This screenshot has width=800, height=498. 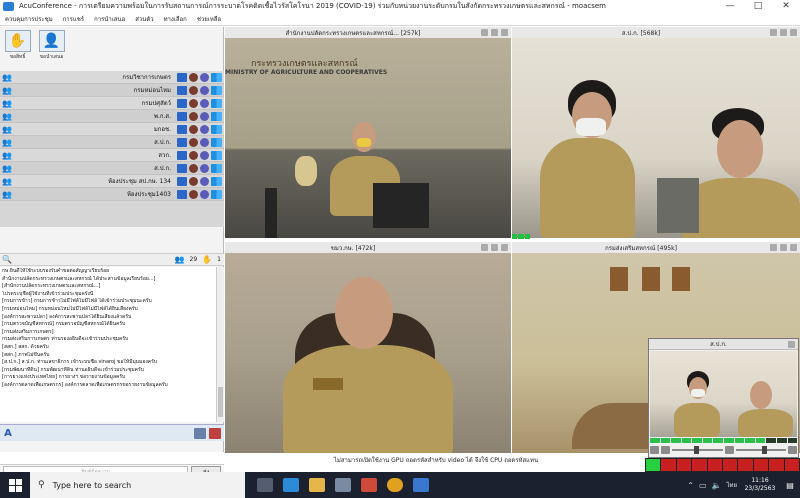 What do you see at coordinates (112, 155) in the screenshot?
I see `participant-row: 👥 สวก.` at bounding box center [112, 155].